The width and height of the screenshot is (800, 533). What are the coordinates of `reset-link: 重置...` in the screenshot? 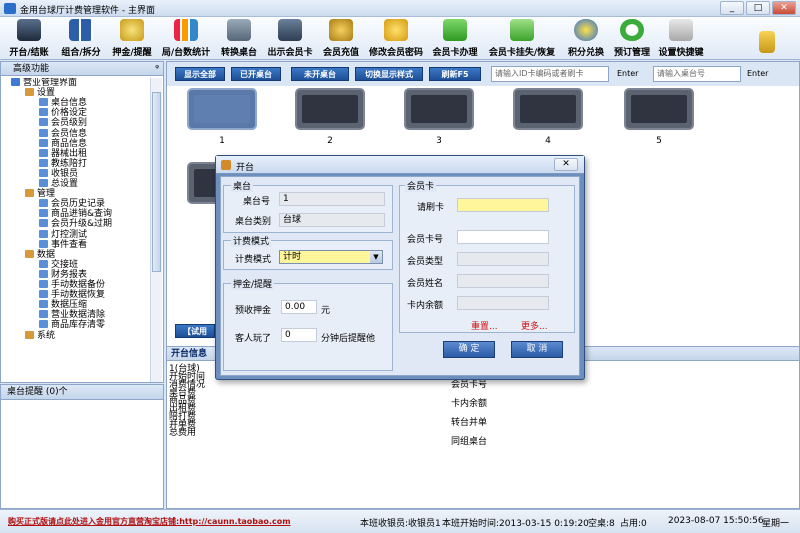 It's located at (484, 325).